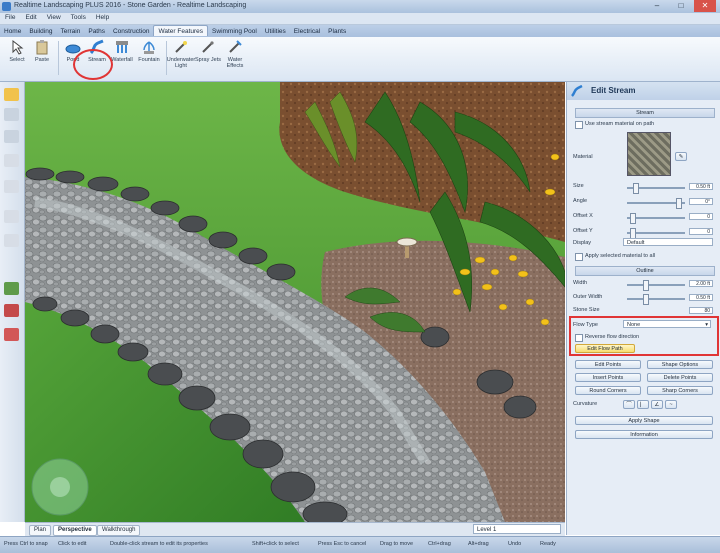 Image resolution: width=720 pixels, height=553 pixels. Describe the element at coordinates (11, 334) in the screenshot. I see `record-tool-icon` at that location.